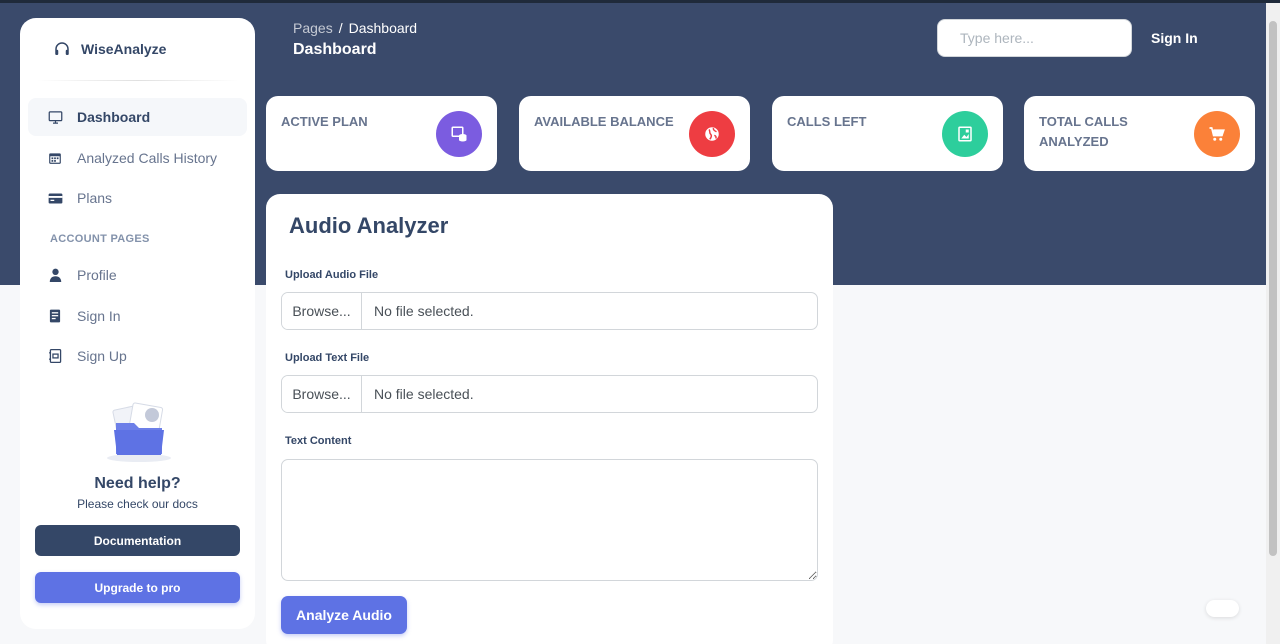 Image resolution: width=1280 pixels, height=644 pixels. I want to click on cart-icon, so click(1217, 134).